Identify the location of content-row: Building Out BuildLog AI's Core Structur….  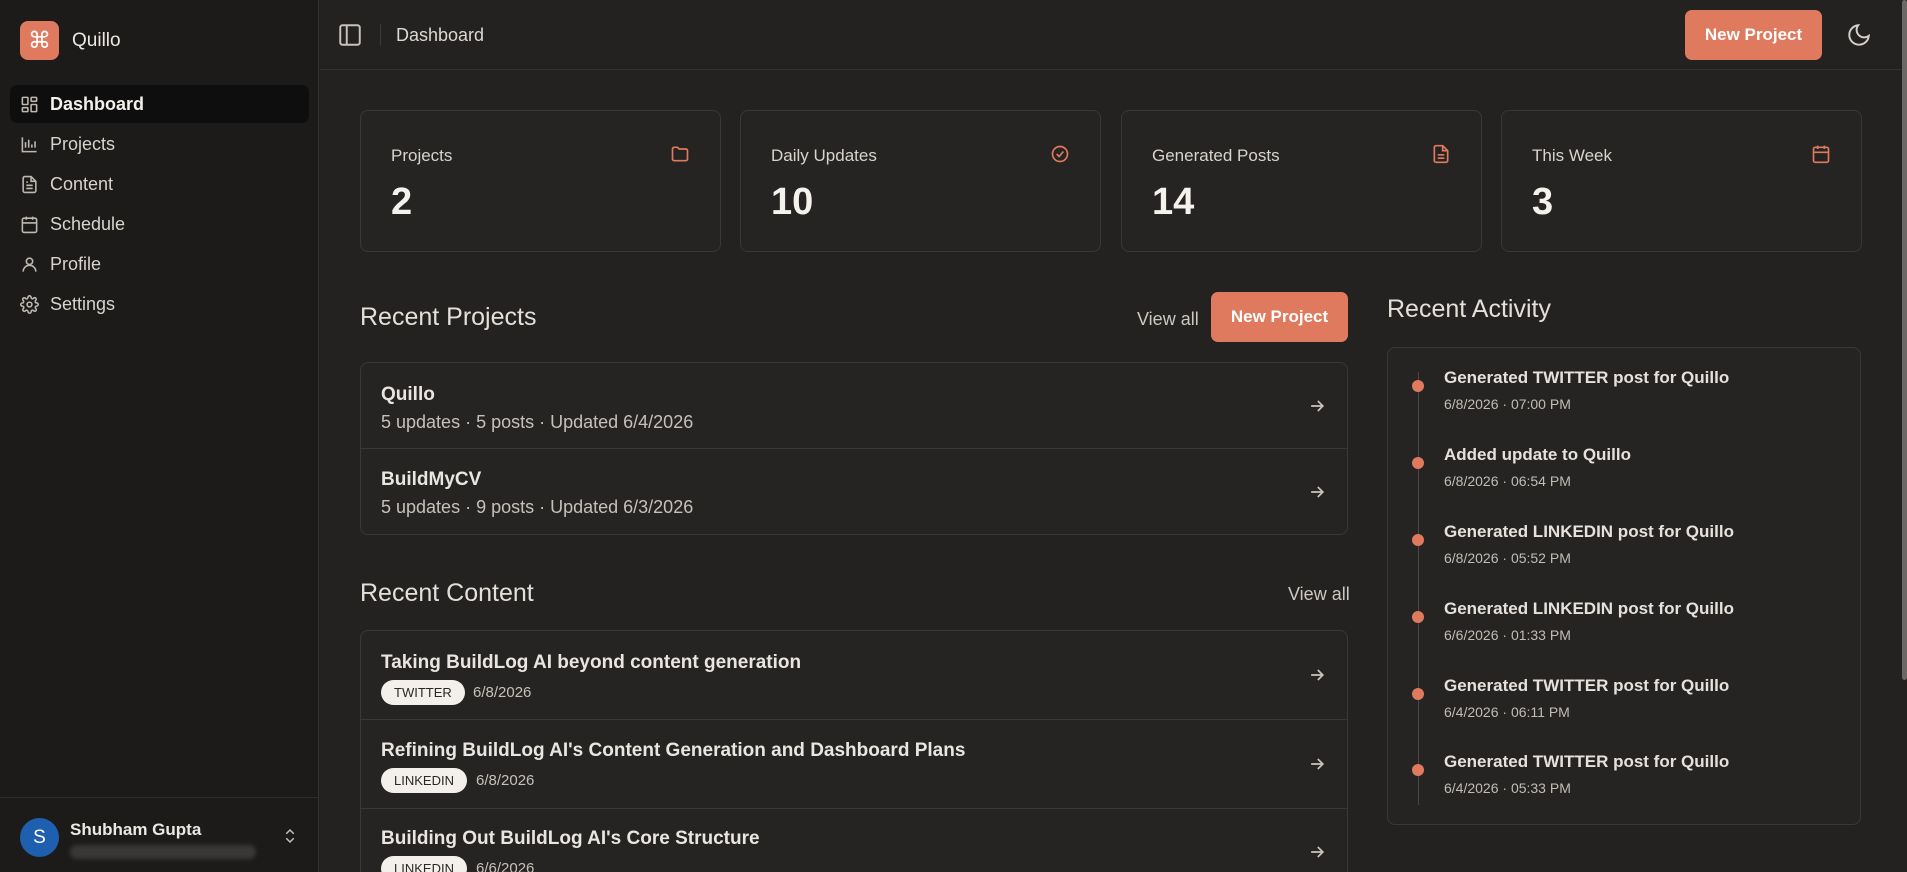
(854, 840).